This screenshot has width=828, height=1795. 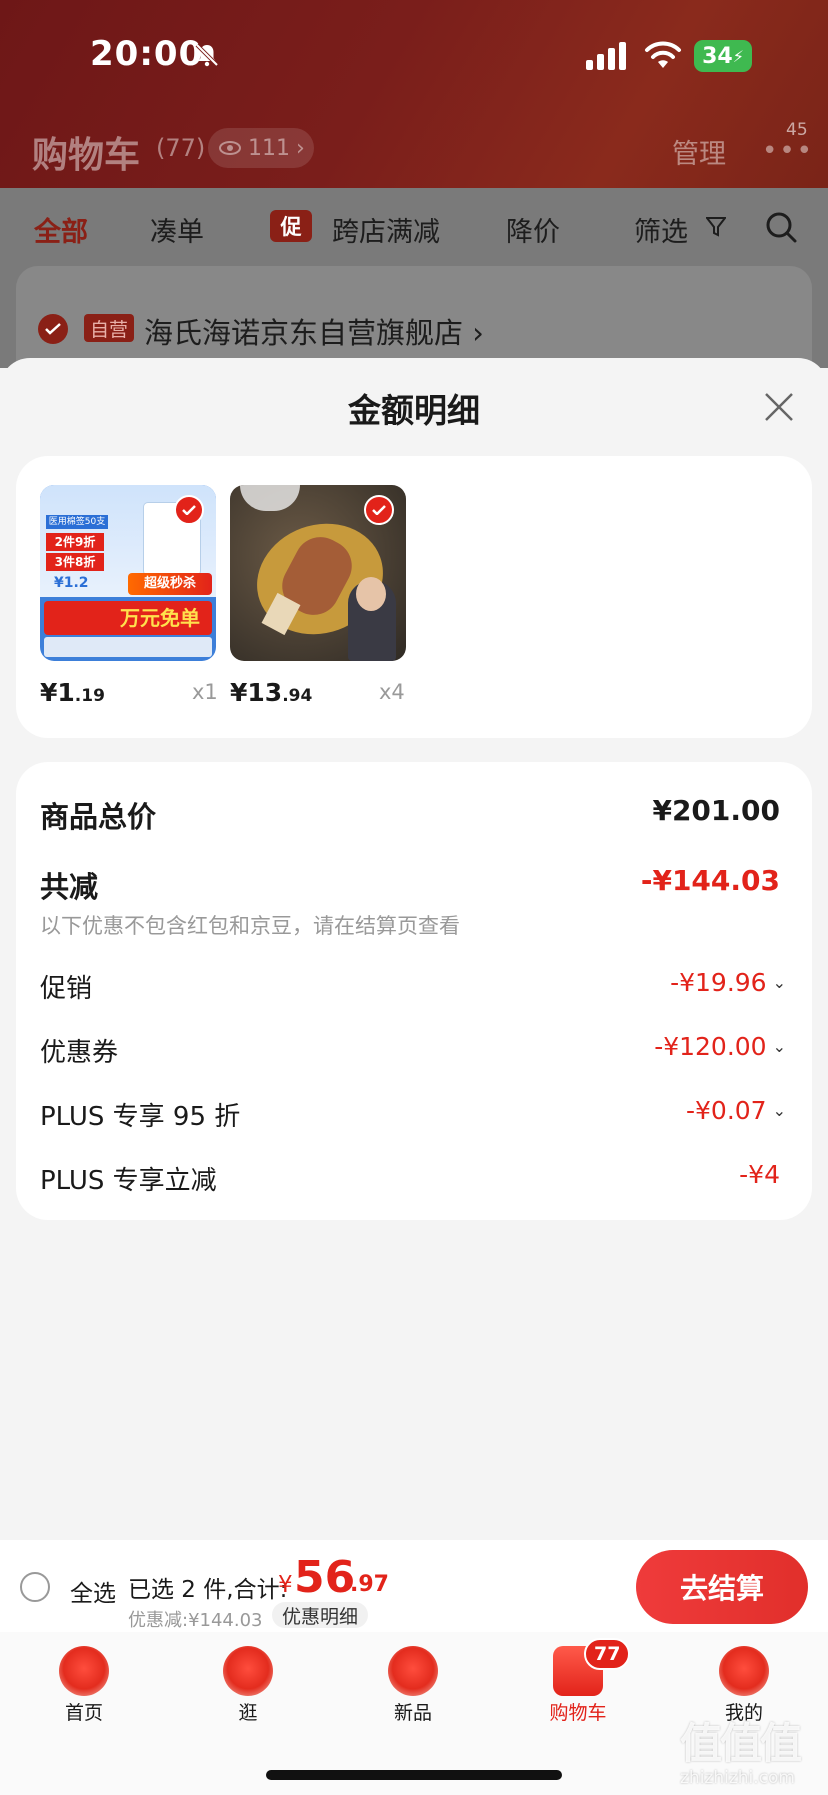 I want to click on promo-row-label: 促销, so click(x=66, y=989).